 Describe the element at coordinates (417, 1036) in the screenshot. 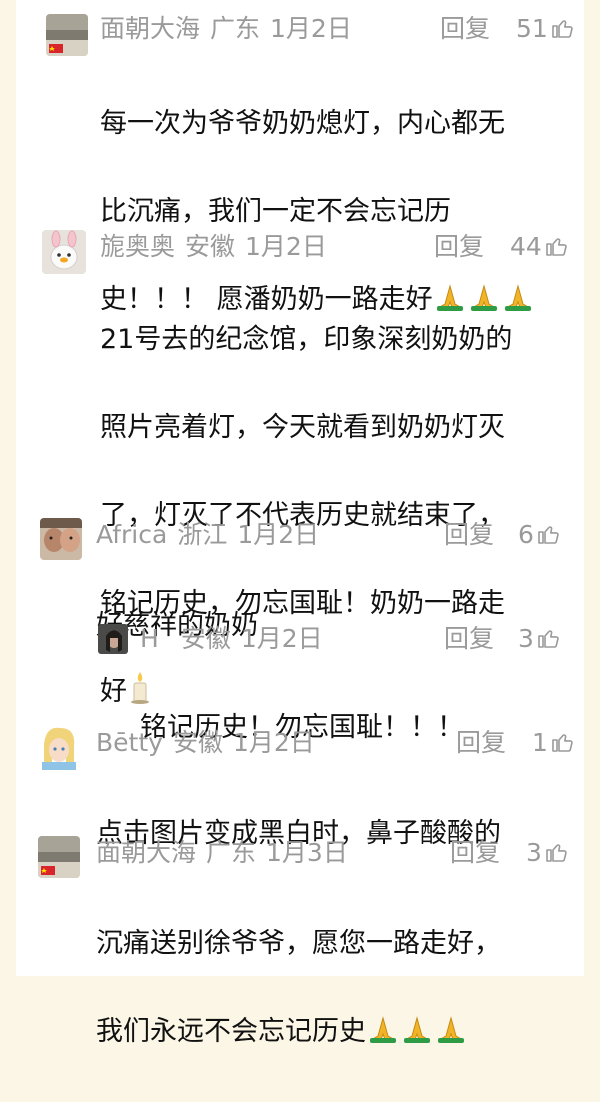

I see `pray-icon` at that location.